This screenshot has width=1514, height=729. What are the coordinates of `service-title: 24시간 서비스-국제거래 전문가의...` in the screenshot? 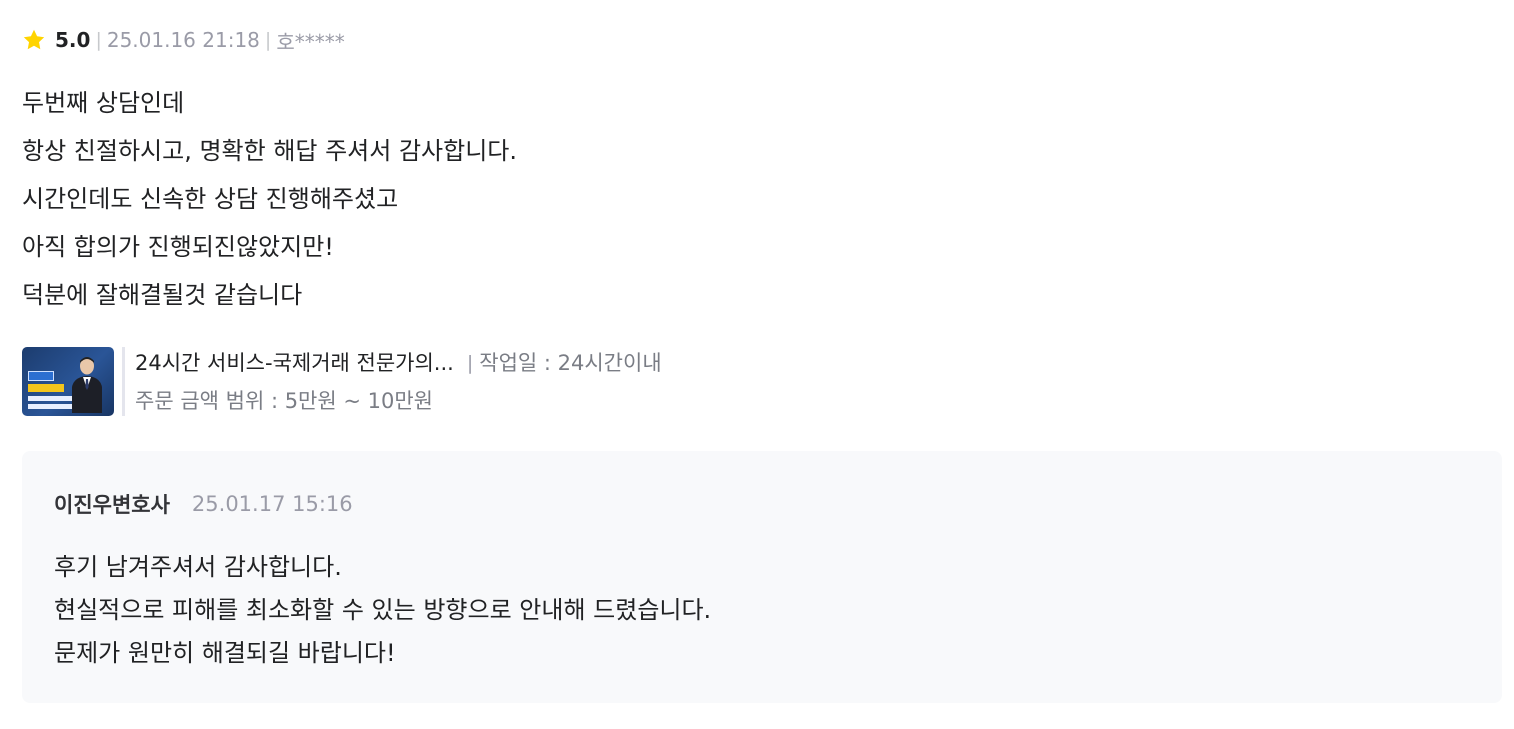 It's located at (294, 363).